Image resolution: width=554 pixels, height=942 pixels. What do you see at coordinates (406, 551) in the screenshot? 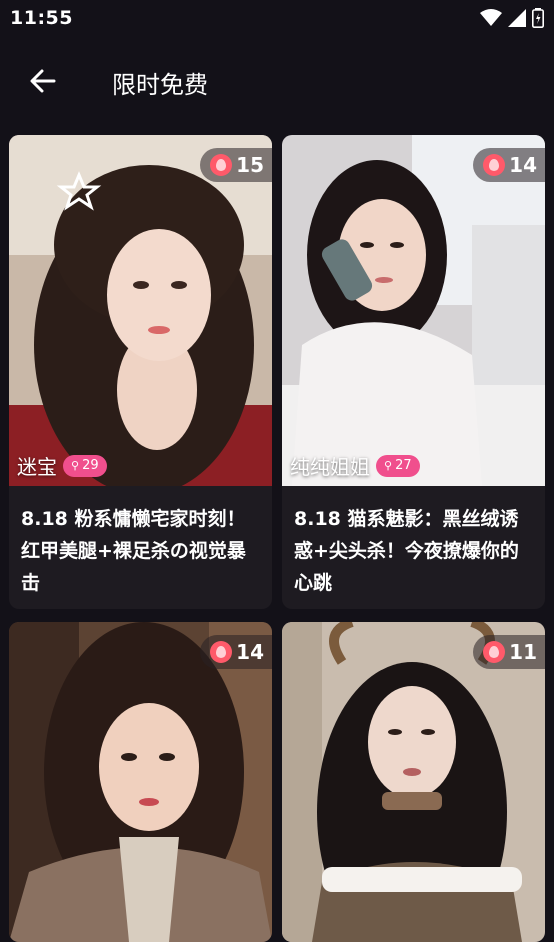
I see `card-title: 8.18 猫系魅影：黑丝绒诱惑+尖头杀！今夜撩爆你的心跳` at bounding box center [406, 551].